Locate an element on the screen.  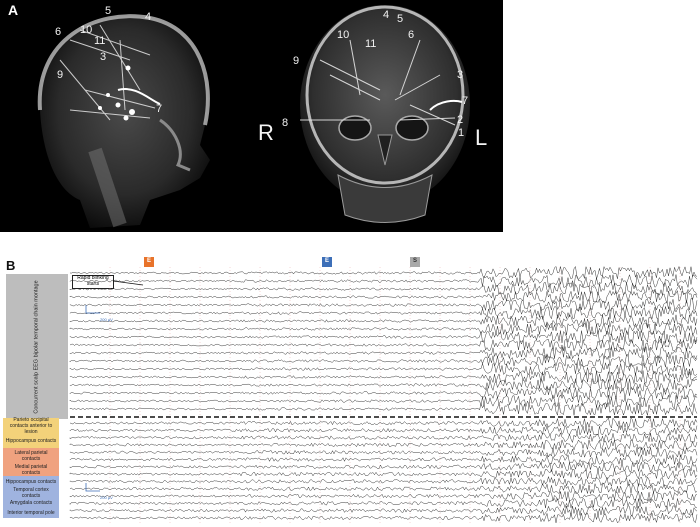
lateral-label-6: 6 is located at coordinates (58, 32).